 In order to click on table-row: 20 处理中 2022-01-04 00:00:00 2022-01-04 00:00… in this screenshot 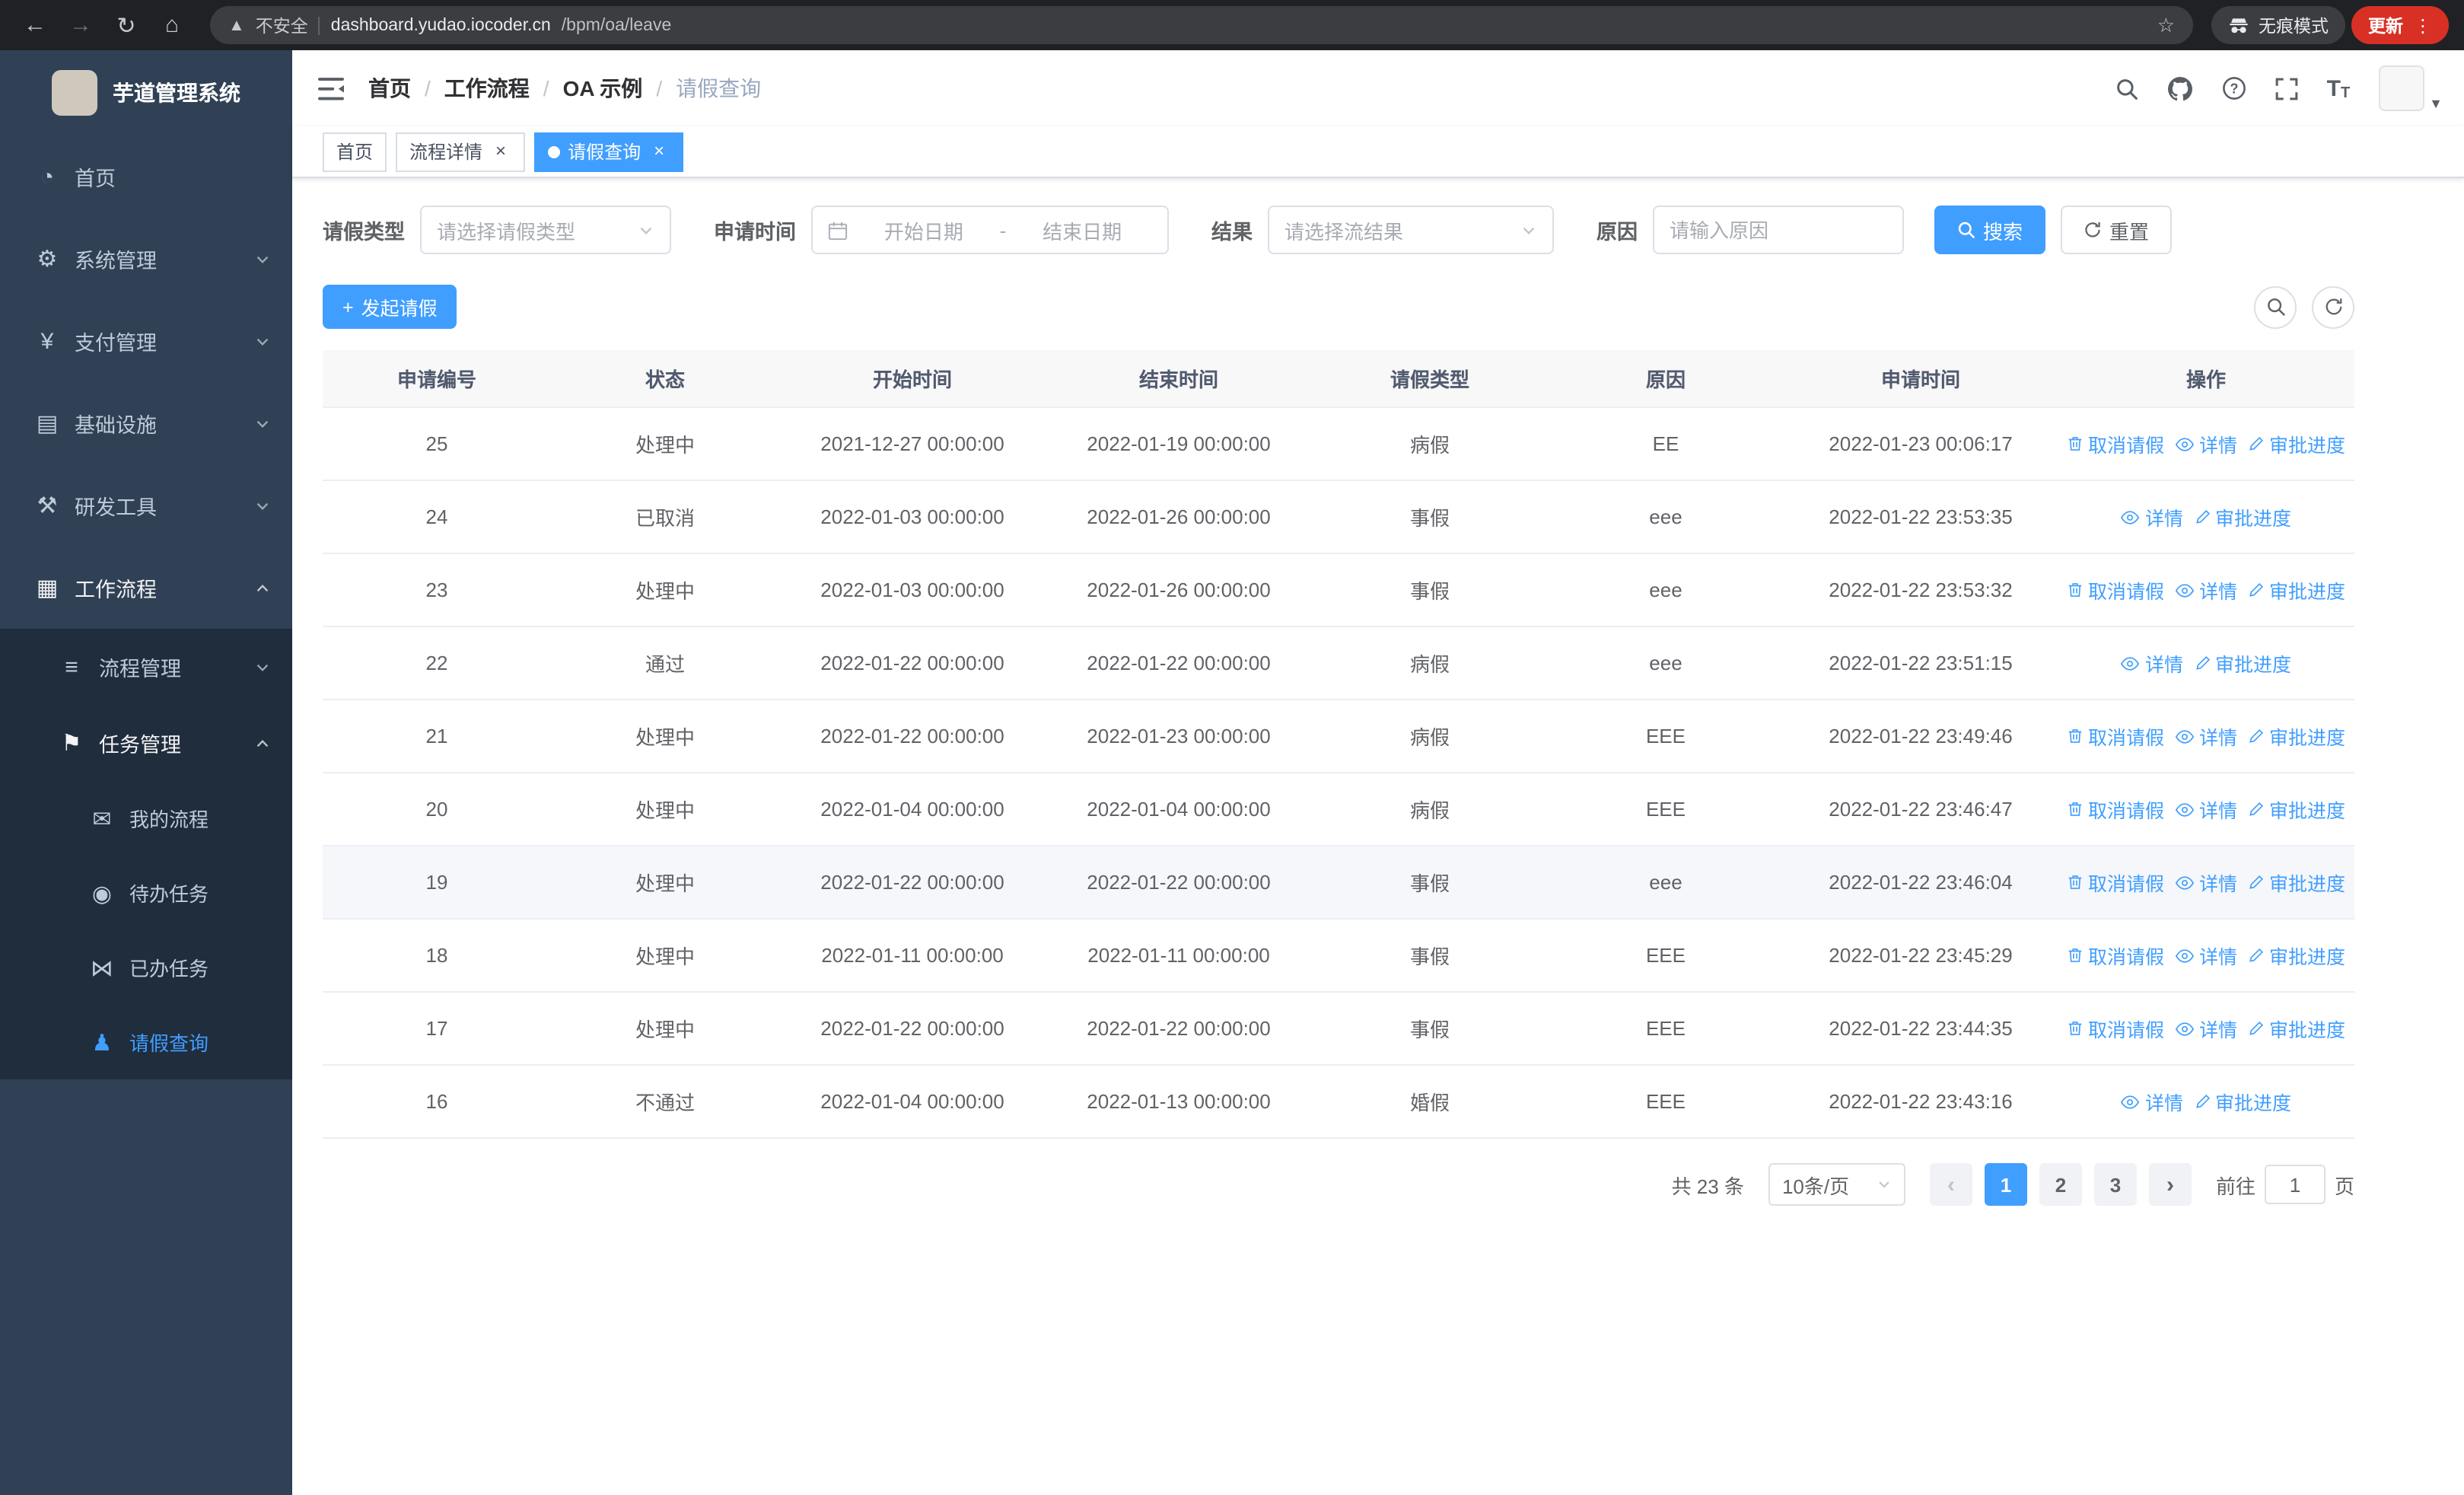, I will do `click(1338, 810)`.